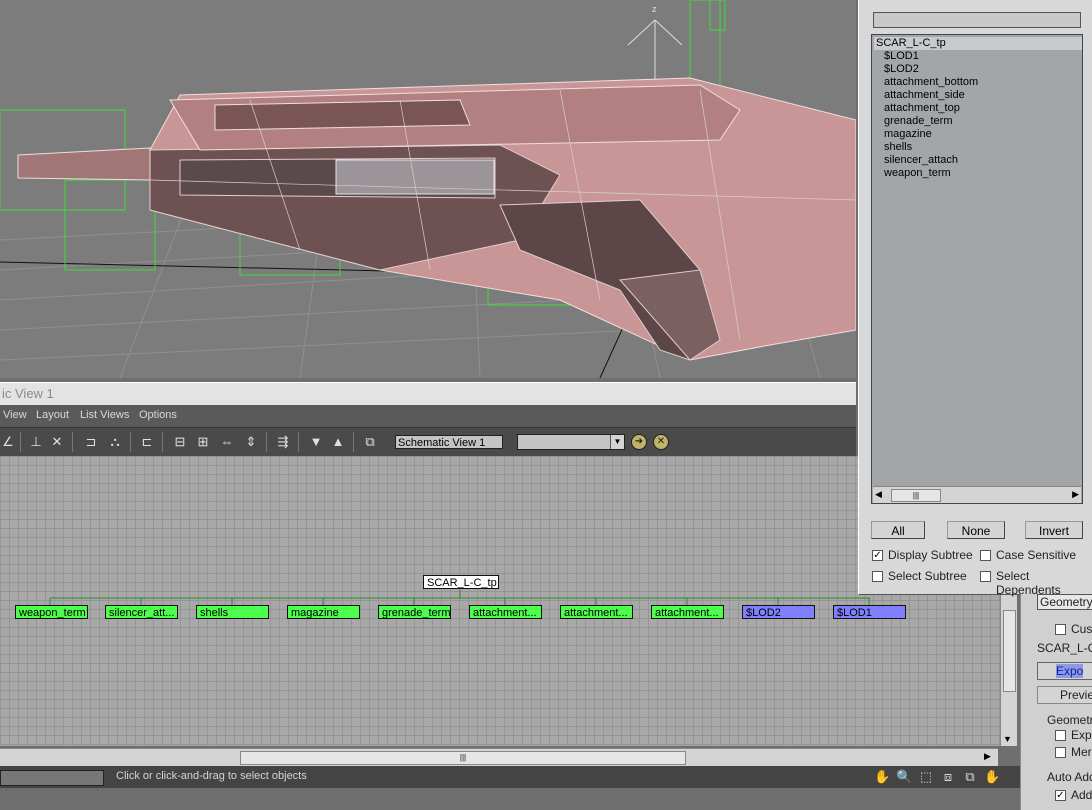 Image resolution: width=1092 pixels, height=810 pixels. What do you see at coordinates (917, 173) in the screenshot?
I see `list-item: weapon_term` at bounding box center [917, 173].